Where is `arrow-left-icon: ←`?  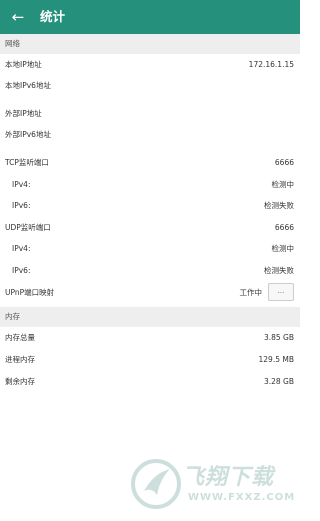
arrow-left-icon: ← is located at coordinates (18, 17).